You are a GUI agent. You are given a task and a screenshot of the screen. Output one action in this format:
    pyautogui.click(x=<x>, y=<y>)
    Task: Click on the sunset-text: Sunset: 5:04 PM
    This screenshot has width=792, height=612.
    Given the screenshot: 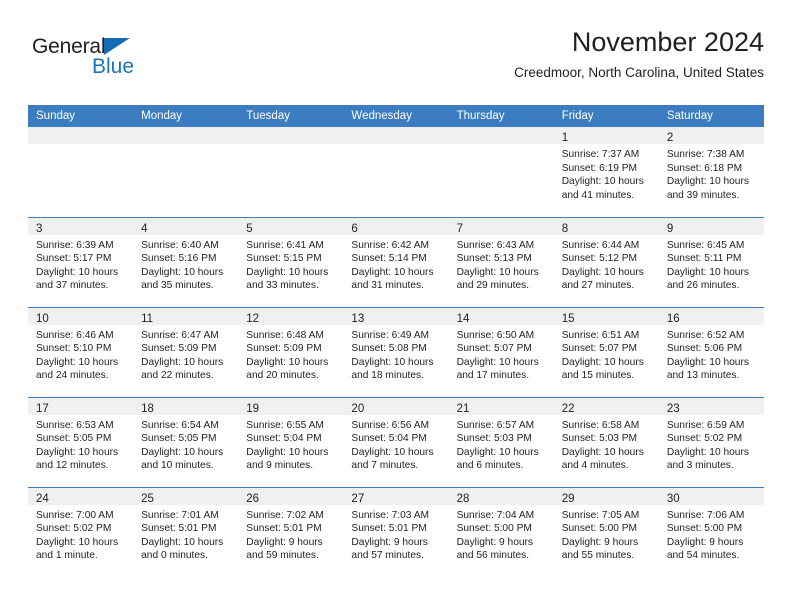 What is the action you would take?
    pyautogui.click(x=389, y=439)
    